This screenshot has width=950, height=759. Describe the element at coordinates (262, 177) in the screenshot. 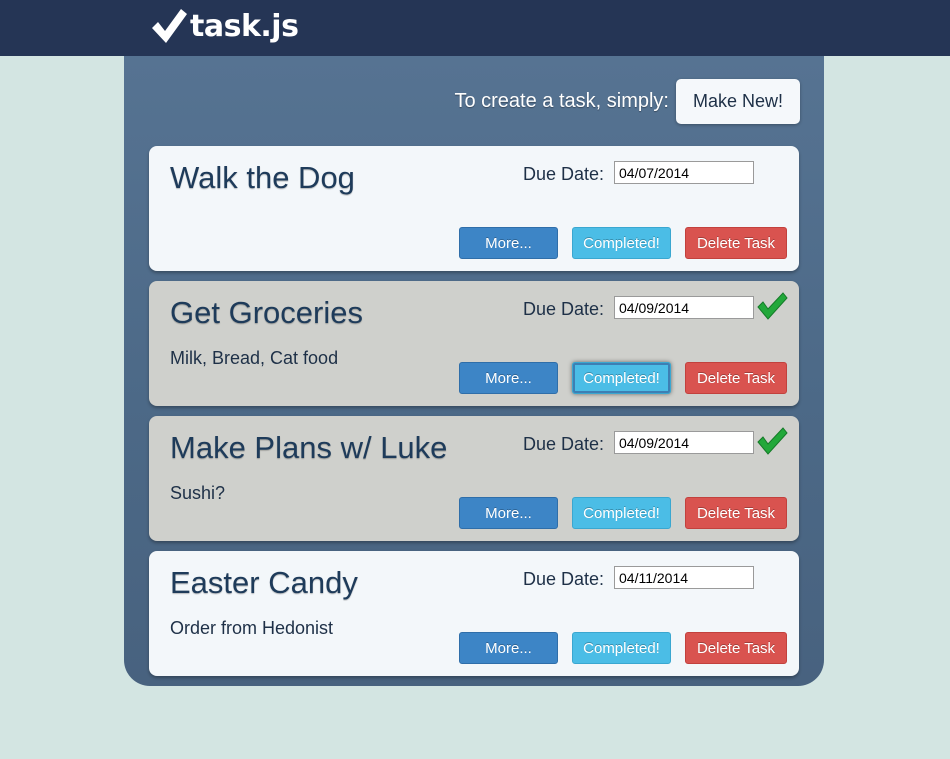

I see `task-title: Walk the Dog` at that location.